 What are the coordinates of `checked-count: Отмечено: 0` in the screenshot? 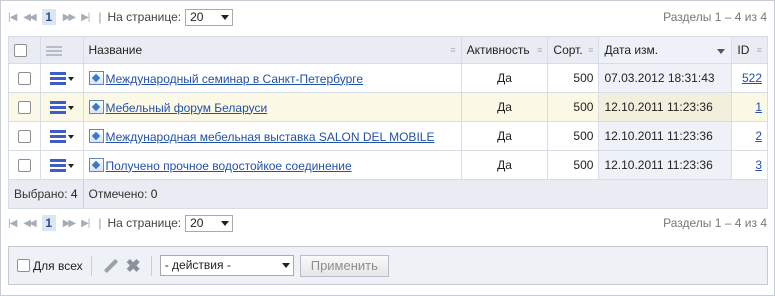 It's located at (425, 194).